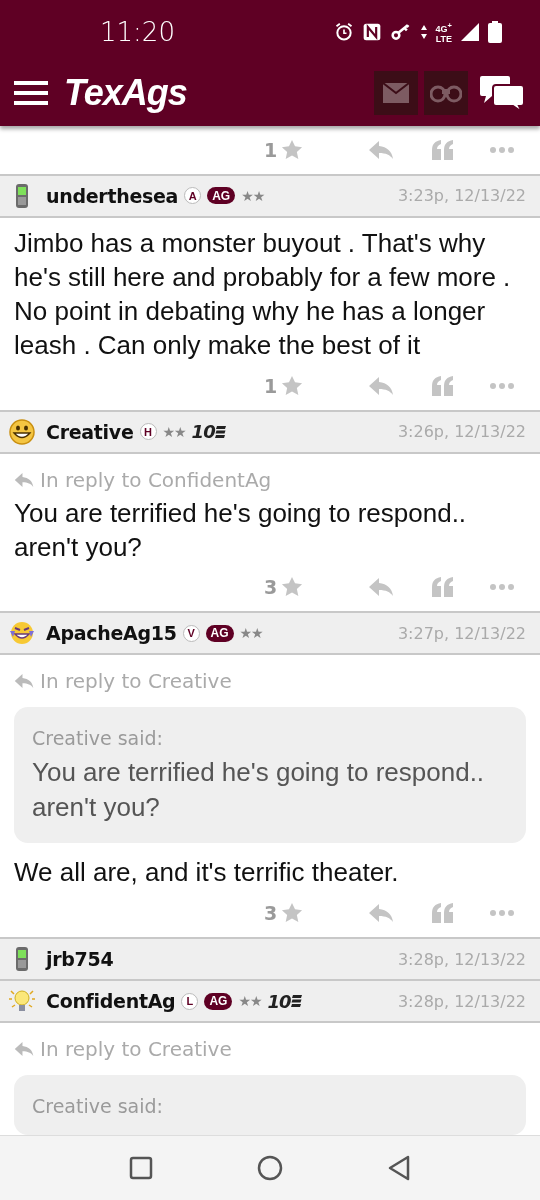 Image resolution: width=540 pixels, height=1200 pixels. Describe the element at coordinates (191, 633) in the screenshot. I see `user-tag: V` at that location.